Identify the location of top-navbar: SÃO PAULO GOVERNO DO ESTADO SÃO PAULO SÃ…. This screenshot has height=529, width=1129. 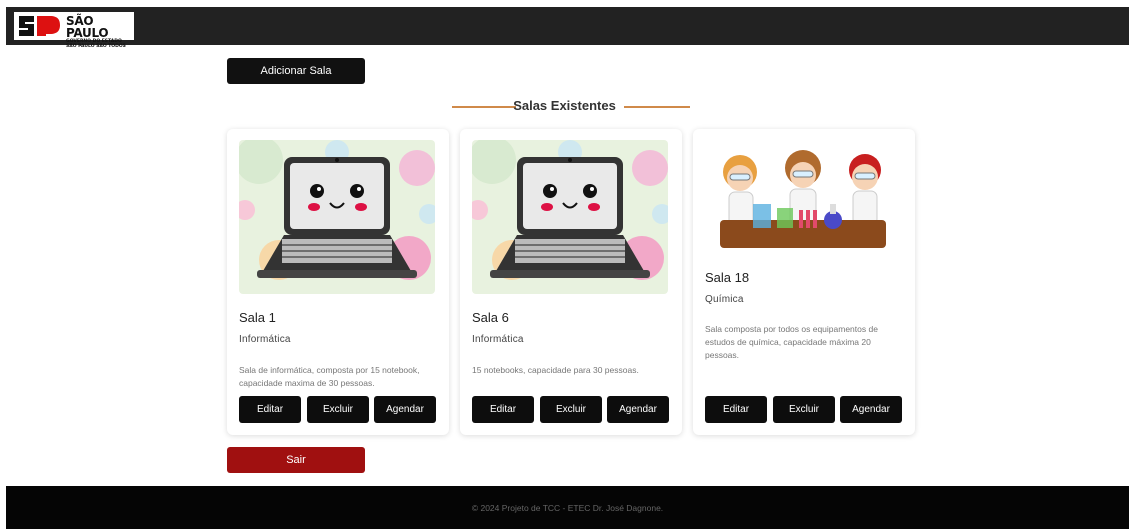
(567, 28).